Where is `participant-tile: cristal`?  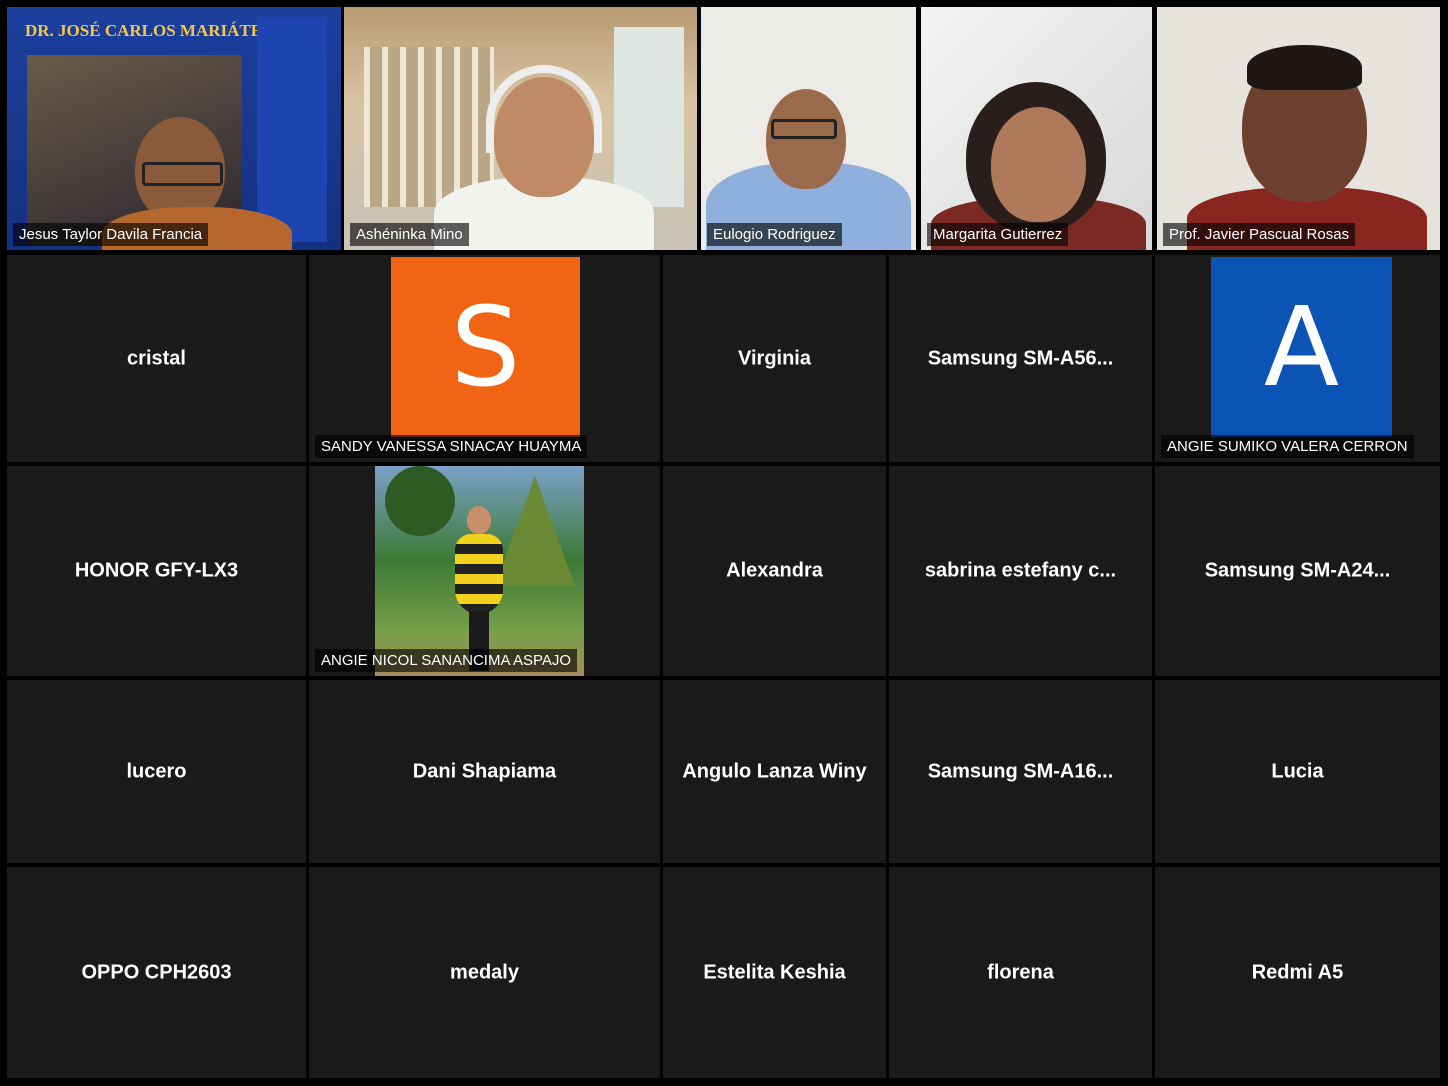 participant-tile: cristal is located at coordinates (156, 358).